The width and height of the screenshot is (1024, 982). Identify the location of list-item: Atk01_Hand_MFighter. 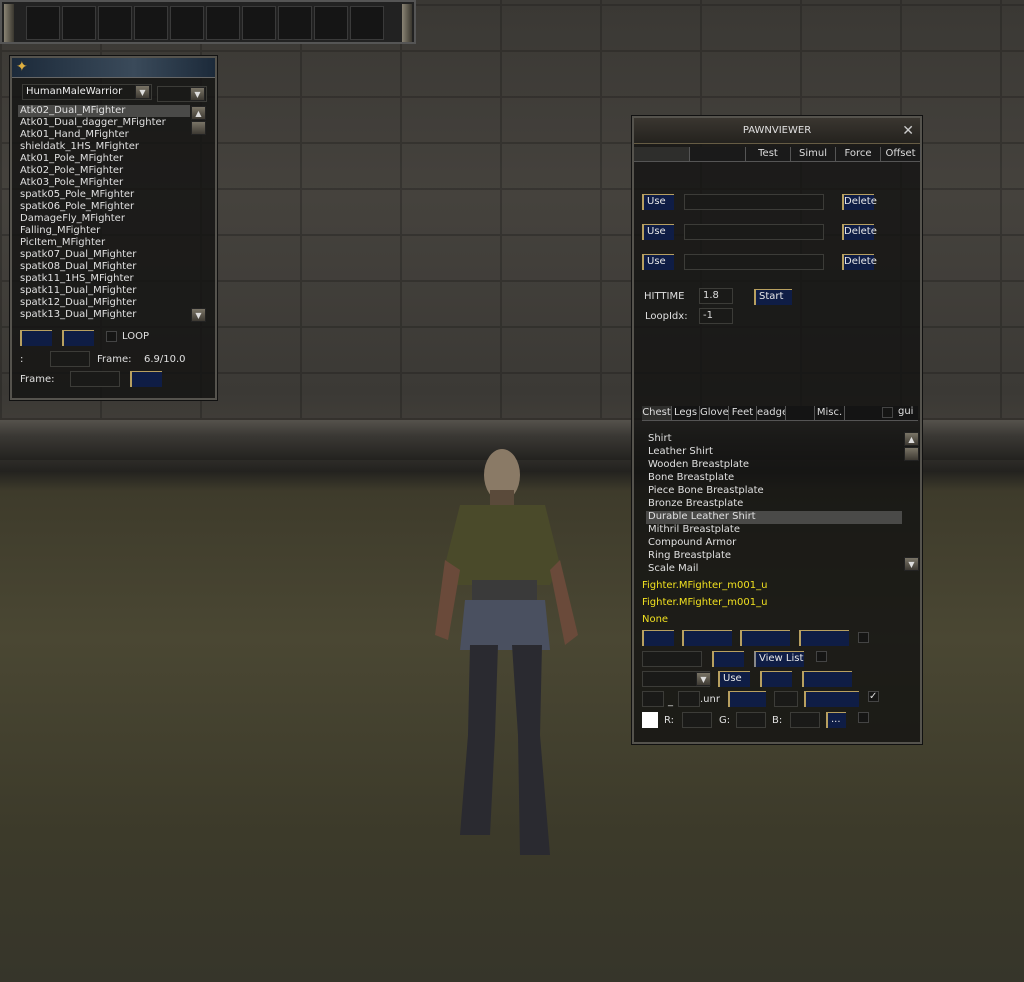
(104, 135).